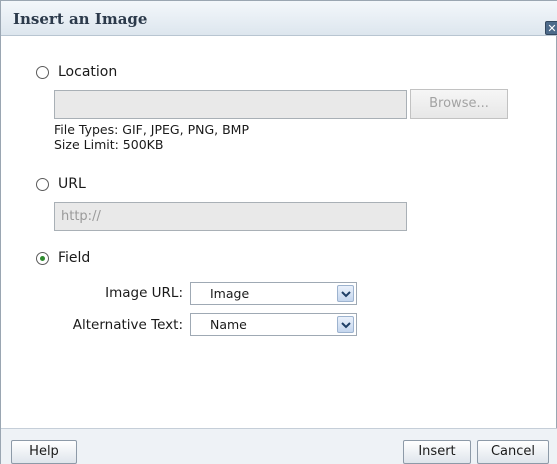  Describe the element at coordinates (109, 144) in the screenshot. I see `size-limit-text: Size Limit: 500KB` at that location.